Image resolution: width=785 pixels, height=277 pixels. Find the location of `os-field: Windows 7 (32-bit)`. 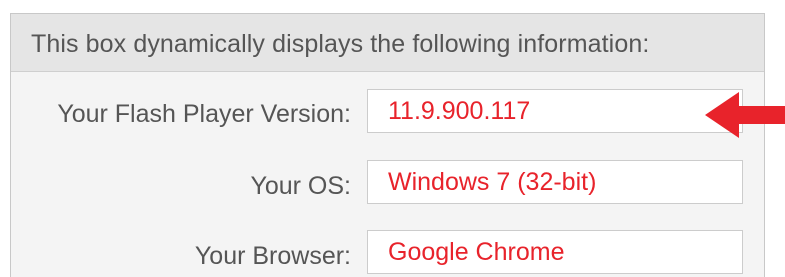

os-field: Windows 7 (32-bit) is located at coordinates (555, 182).